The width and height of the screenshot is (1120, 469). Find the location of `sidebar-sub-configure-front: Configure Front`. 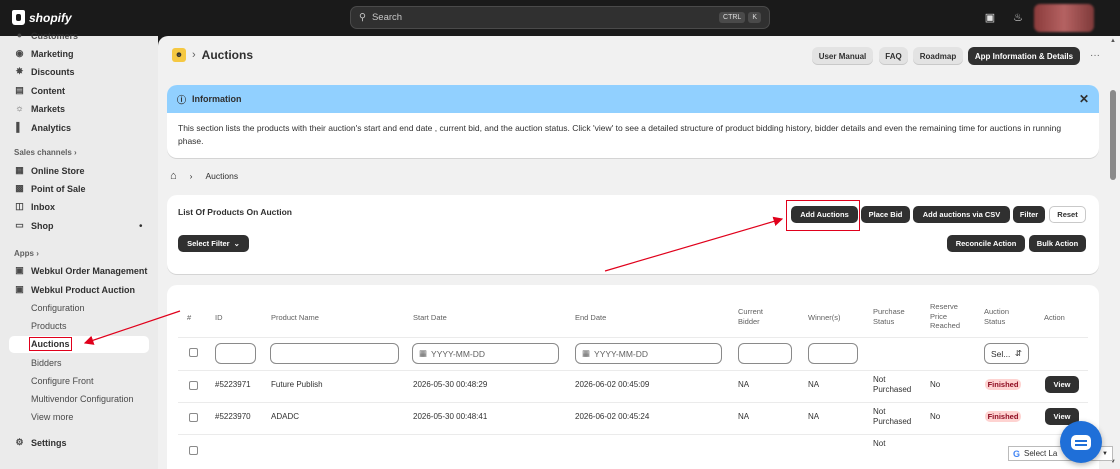

sidebar-sub-configure-front: Configure Front is located at coordinates (62, 381).